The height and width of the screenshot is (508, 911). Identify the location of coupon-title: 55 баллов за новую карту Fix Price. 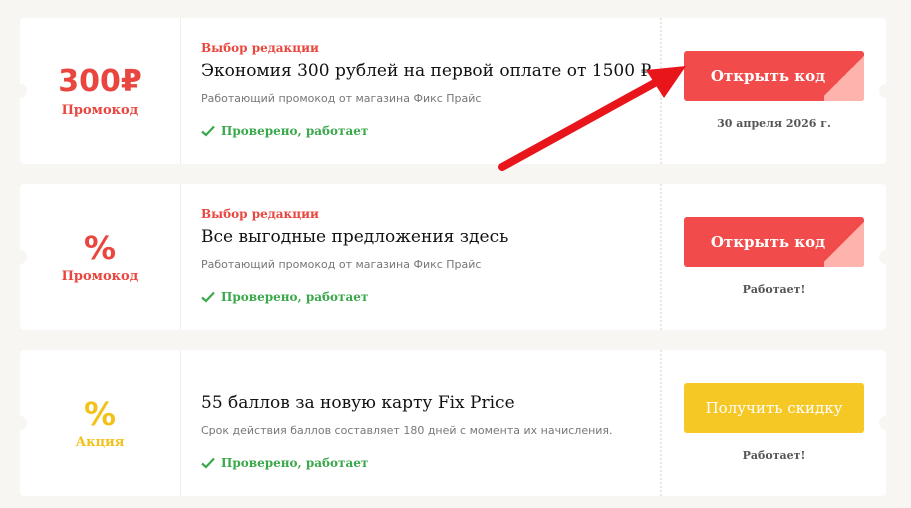
(430, 403).